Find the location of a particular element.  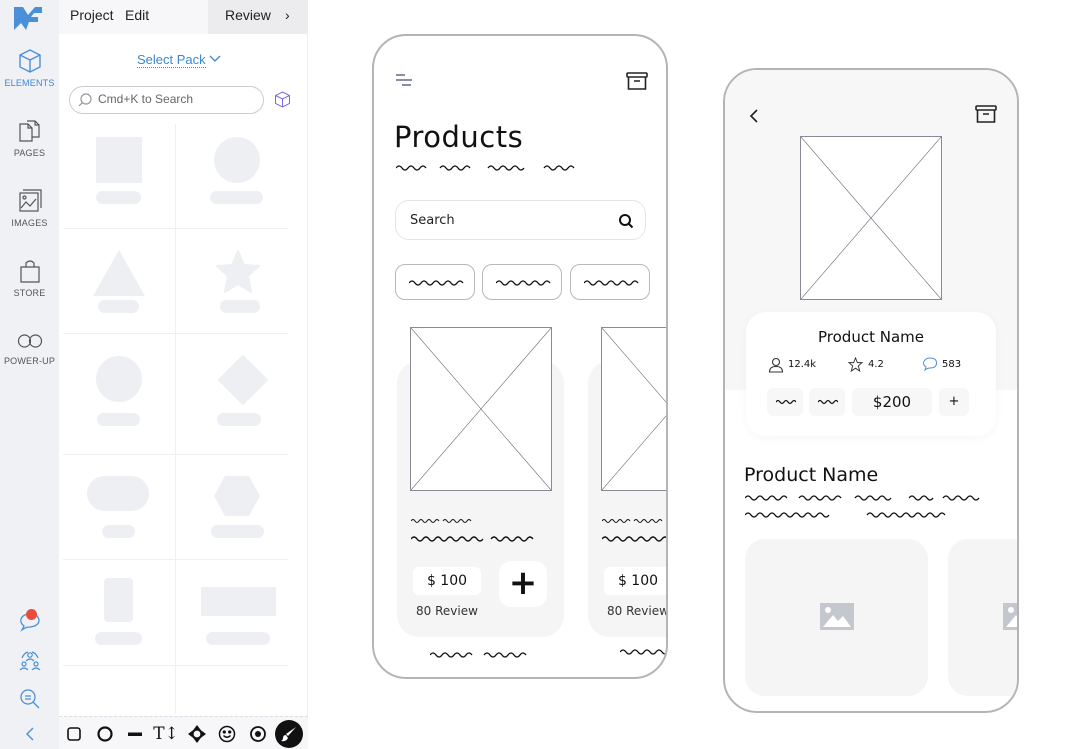

collapse-icon is located at coordinates (29, 734).